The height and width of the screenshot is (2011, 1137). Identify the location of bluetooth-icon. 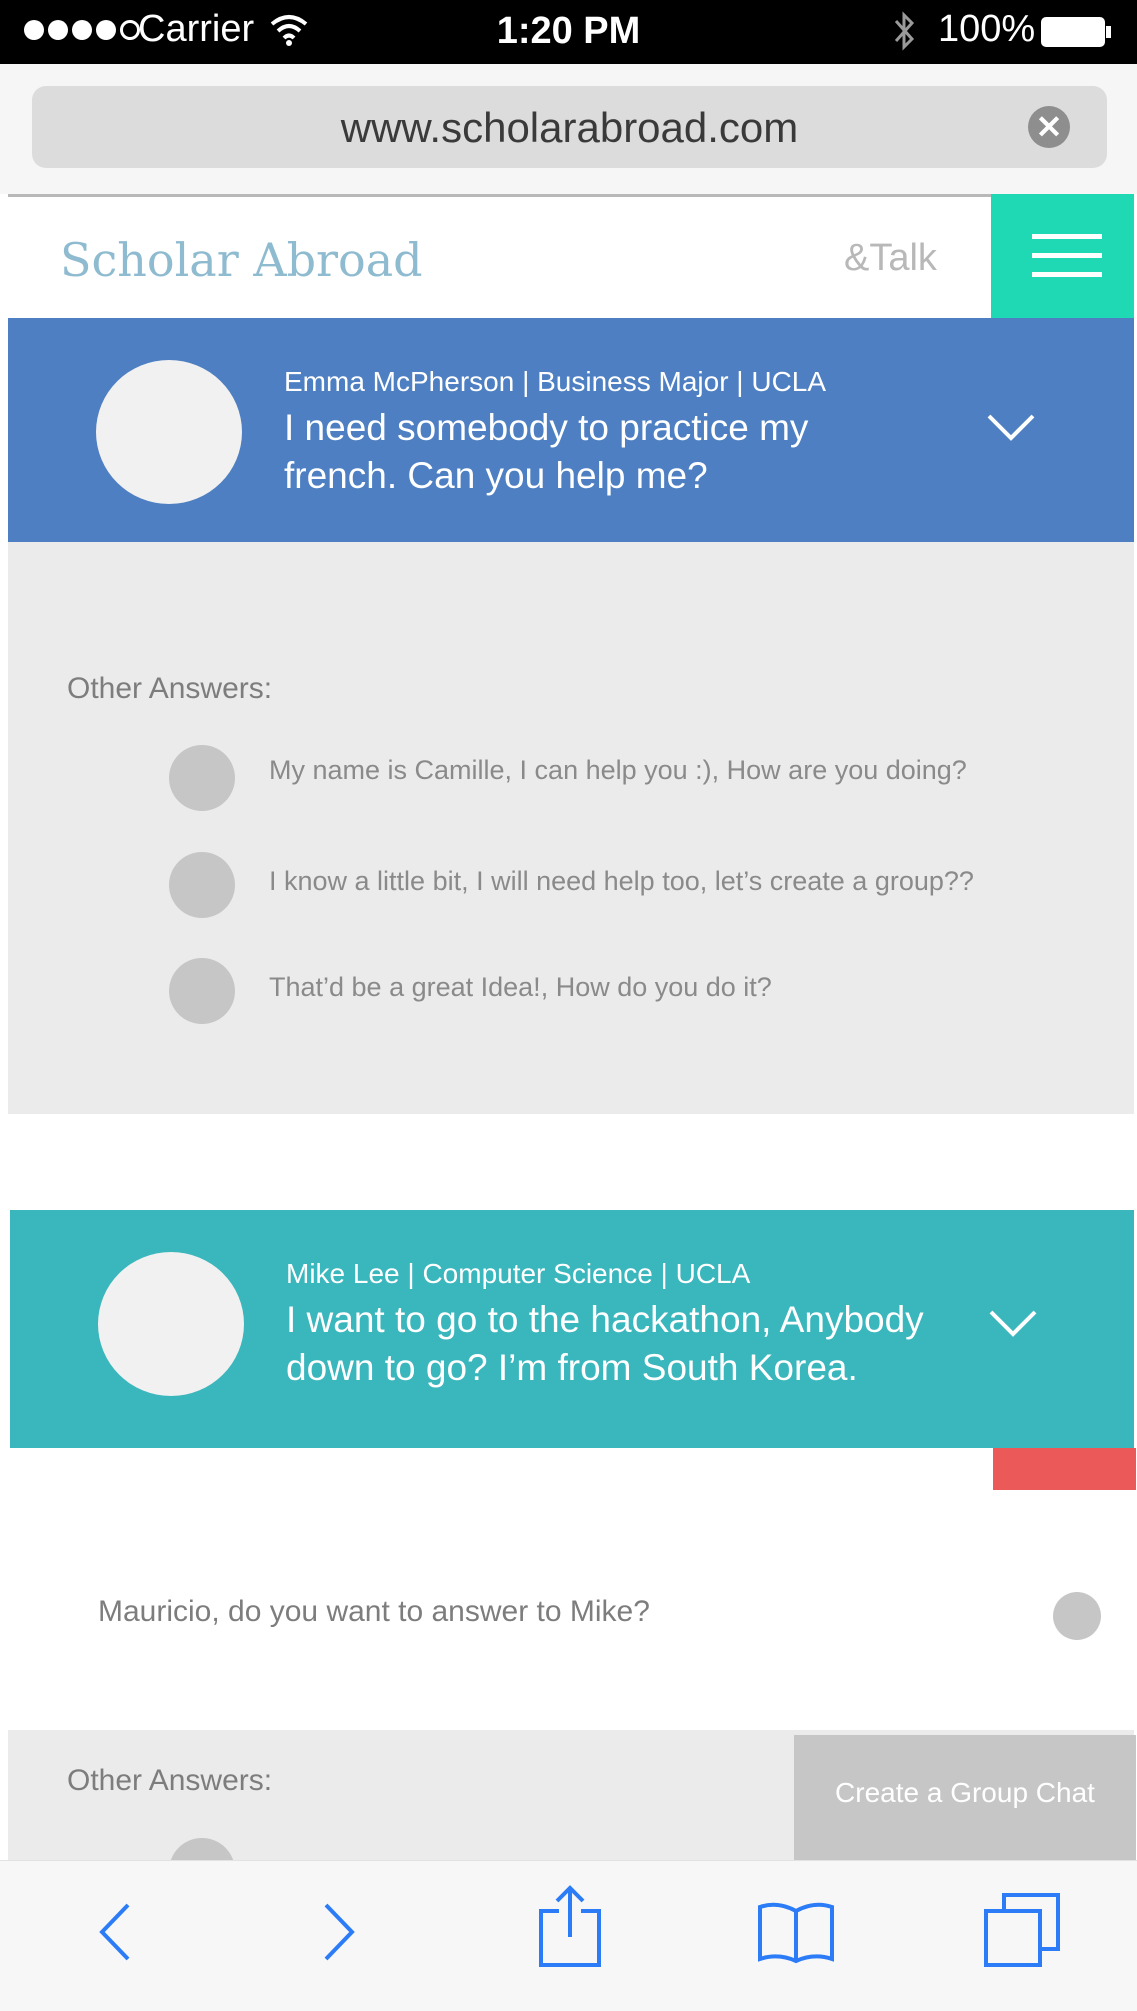
(904, 31).